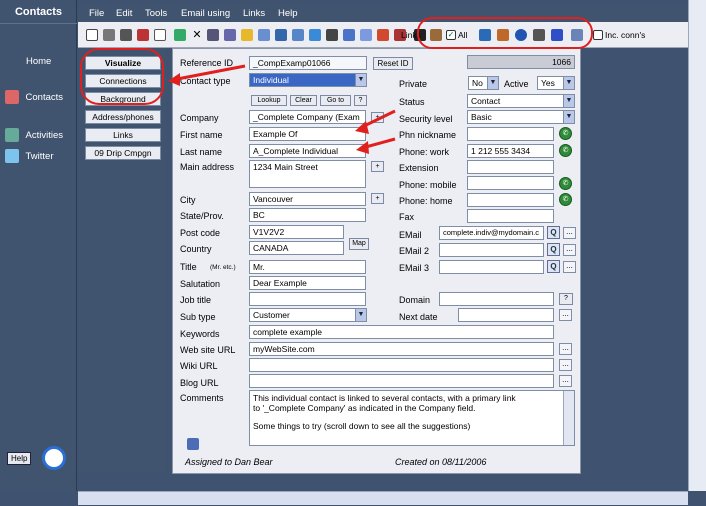  Describe the element at coordinates (208, 73) in the screenshot. I see `arrow-to-connections` at that location.